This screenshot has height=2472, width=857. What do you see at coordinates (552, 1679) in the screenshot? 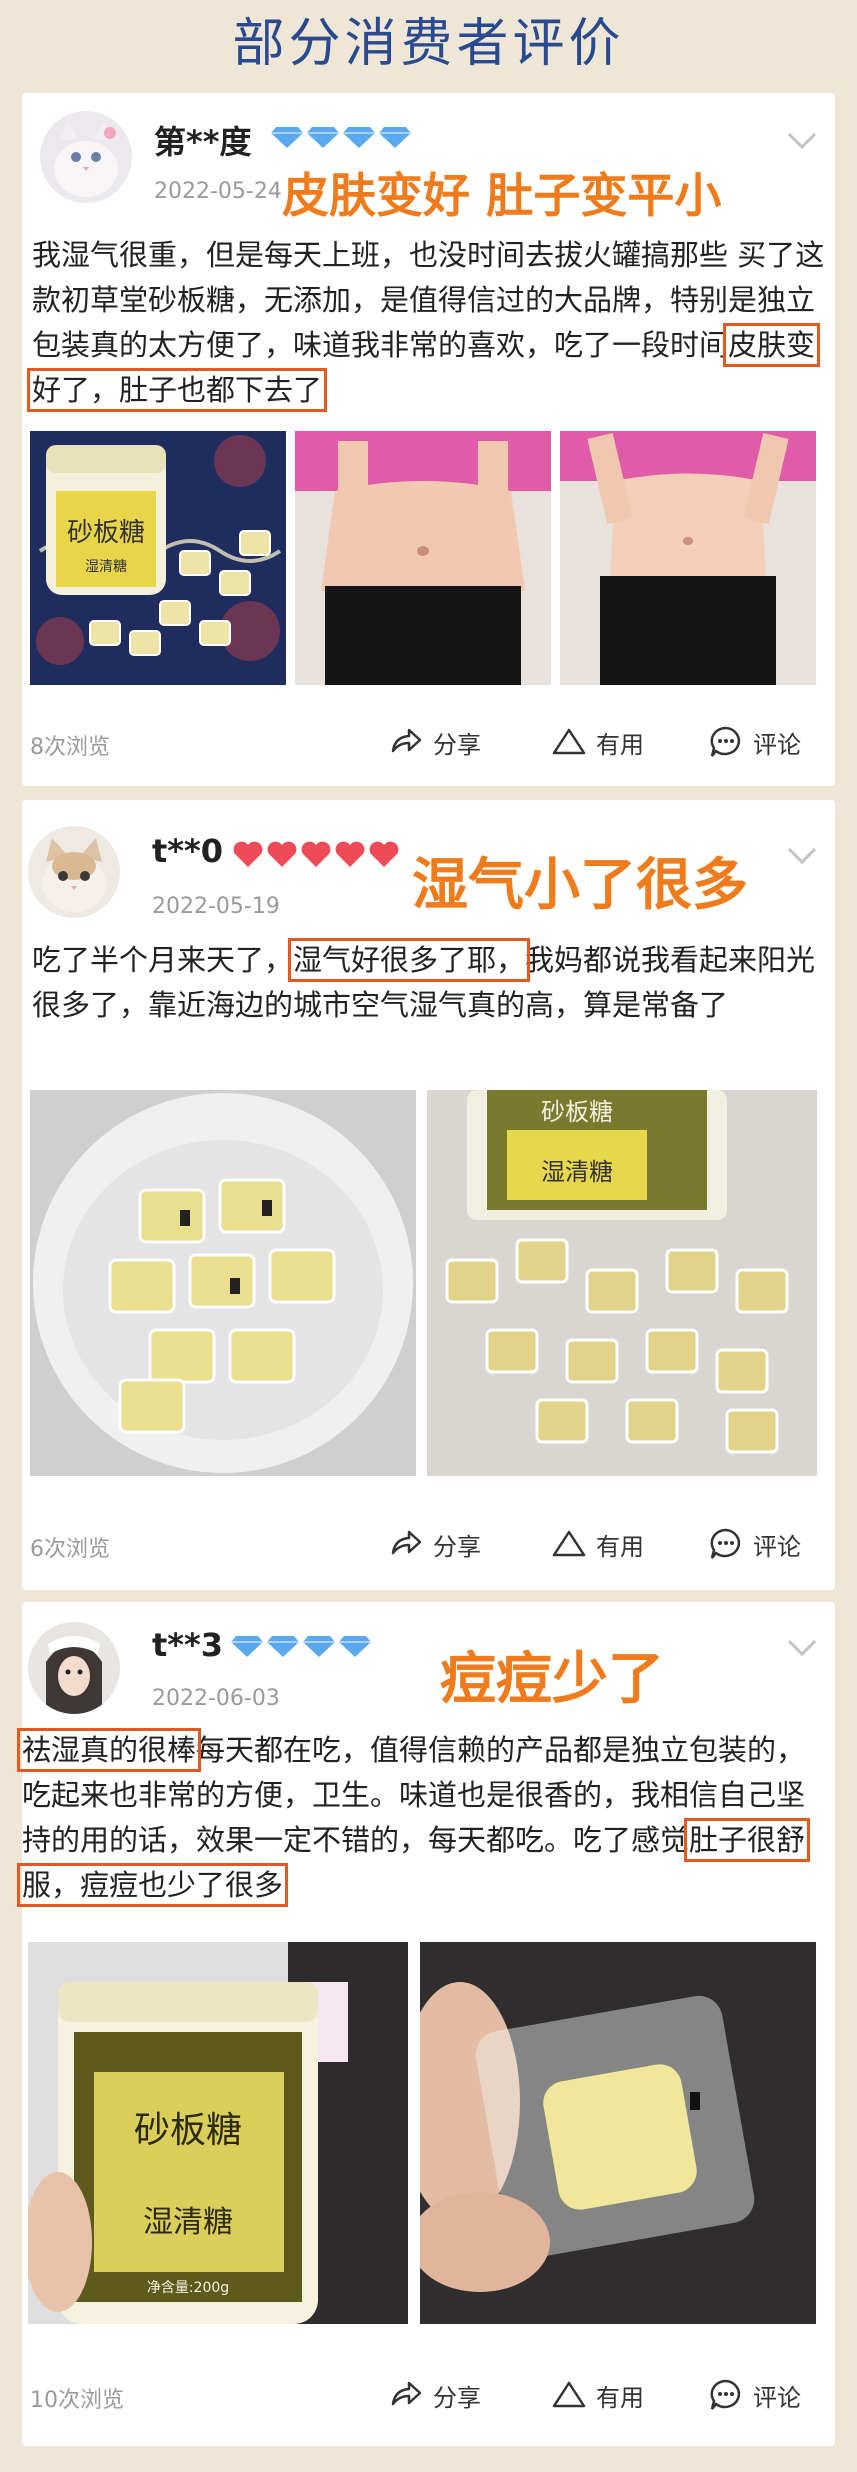
I see `highlight-caption: 痘痘少了` at bounding box center [552, 1679].